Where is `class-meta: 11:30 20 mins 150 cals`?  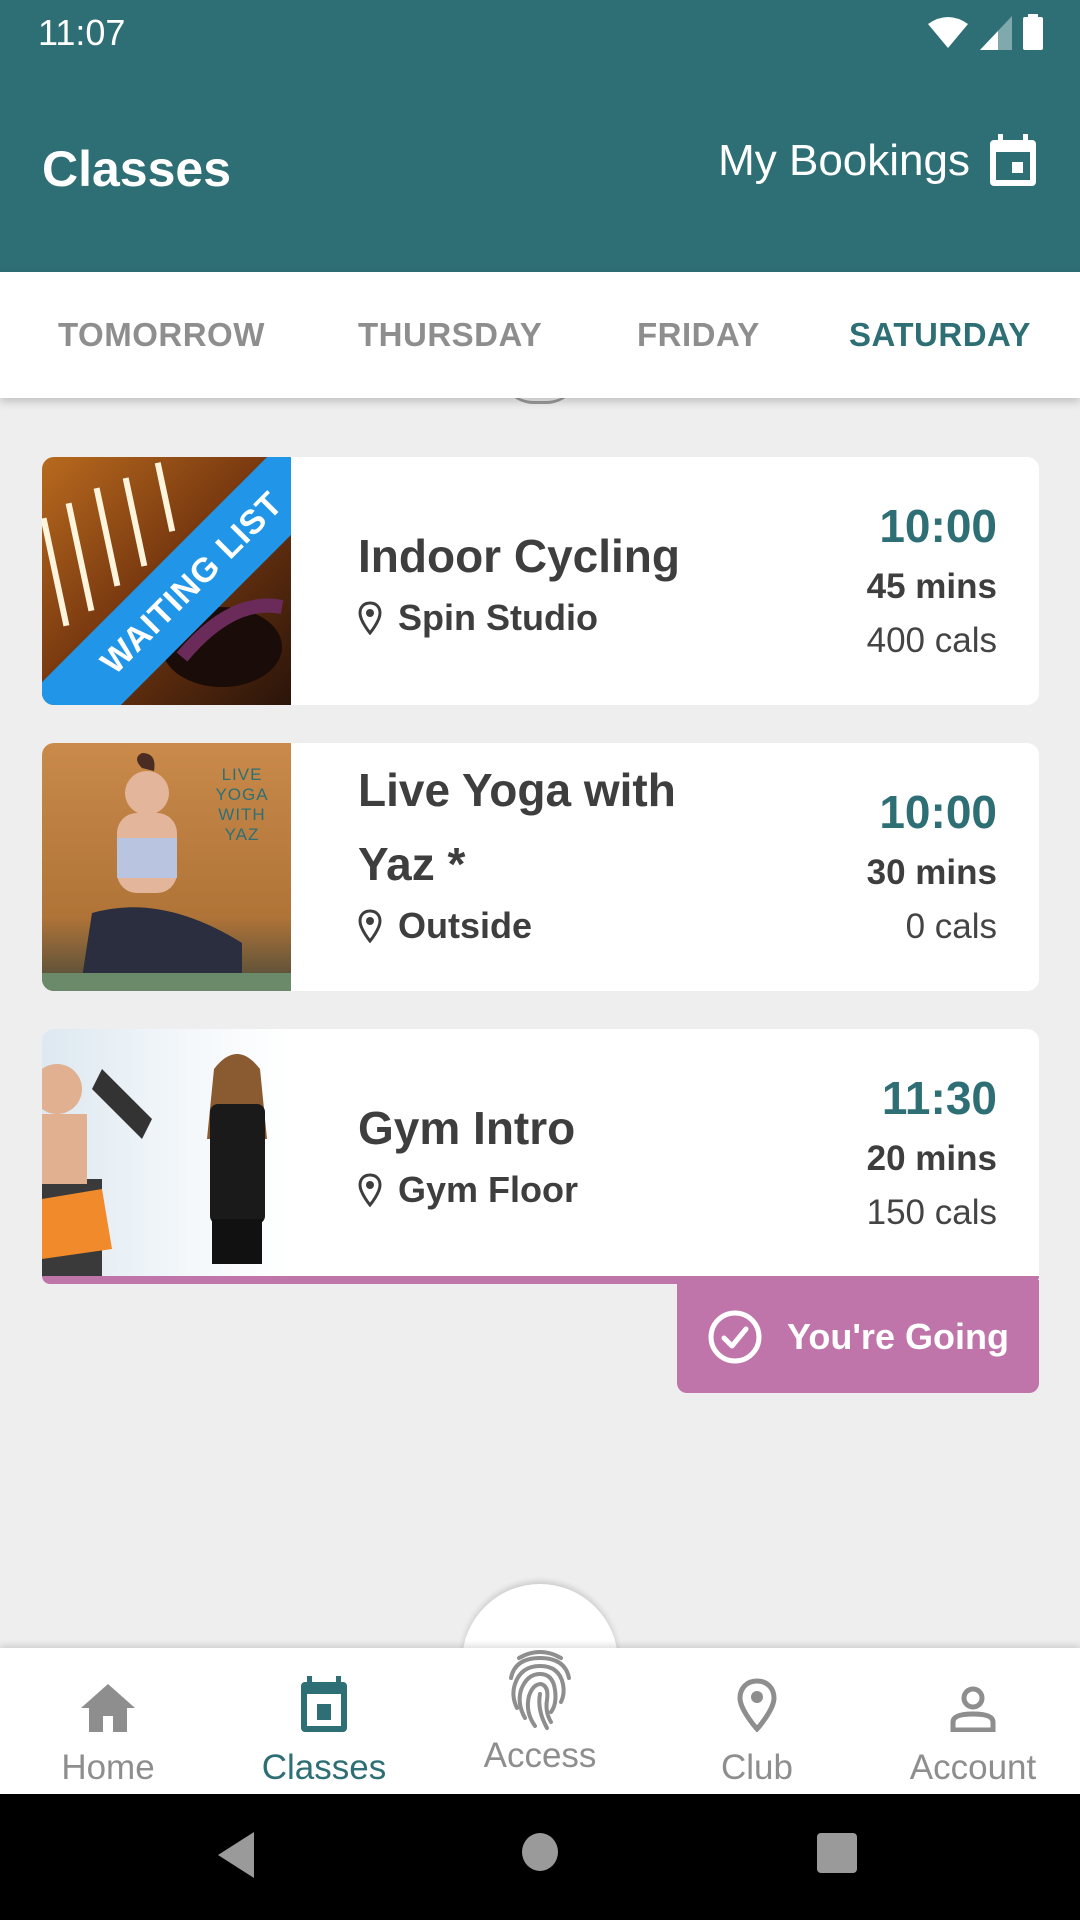
class-meta: 11:30 20 mins 150 cals is located at coordinates (932, 1152).